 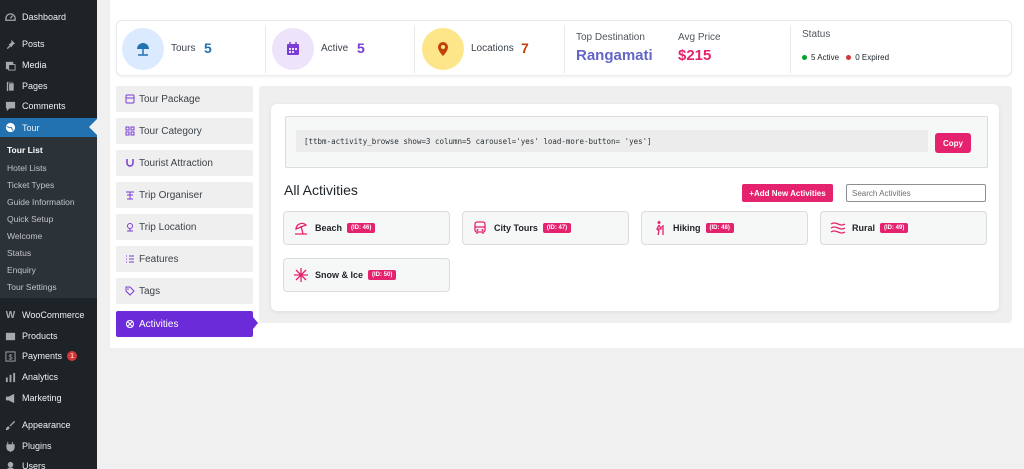 I want to click on activity-id-badge: (ID: 48), so click(x=719, y=228).